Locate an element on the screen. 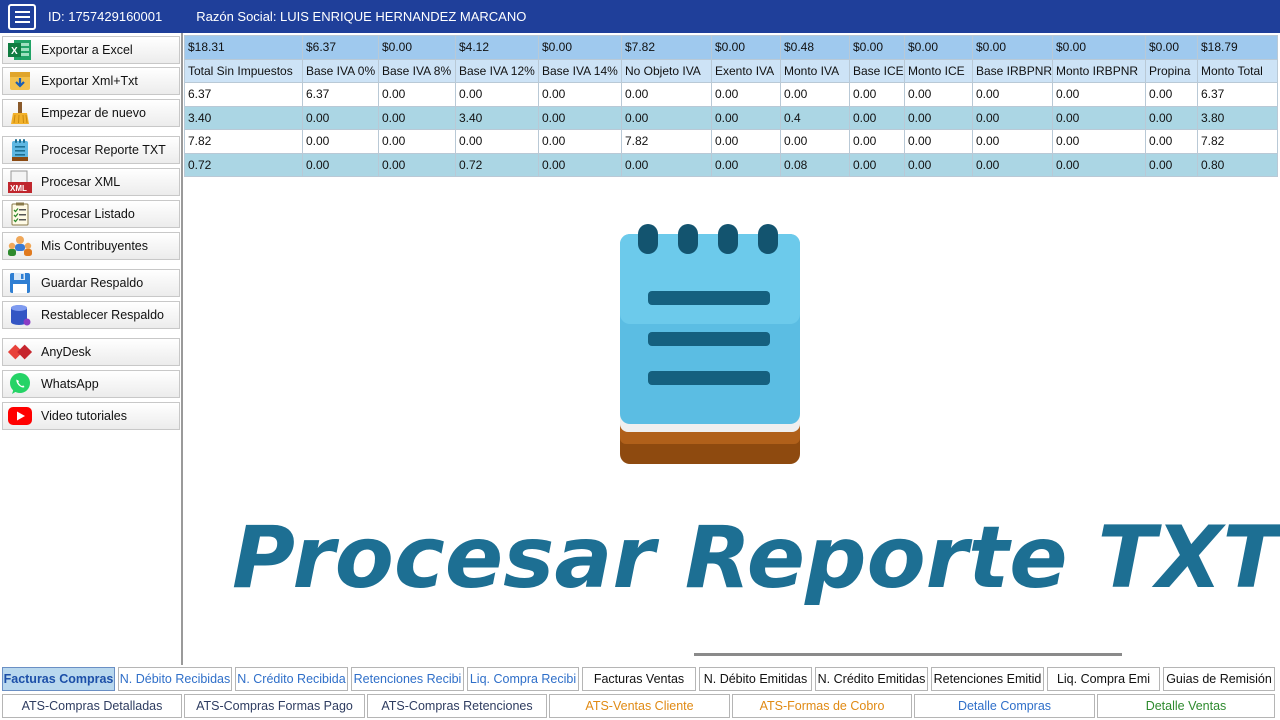  start-over-button: Empezar de nuevo is located at coordinates (91, 113).